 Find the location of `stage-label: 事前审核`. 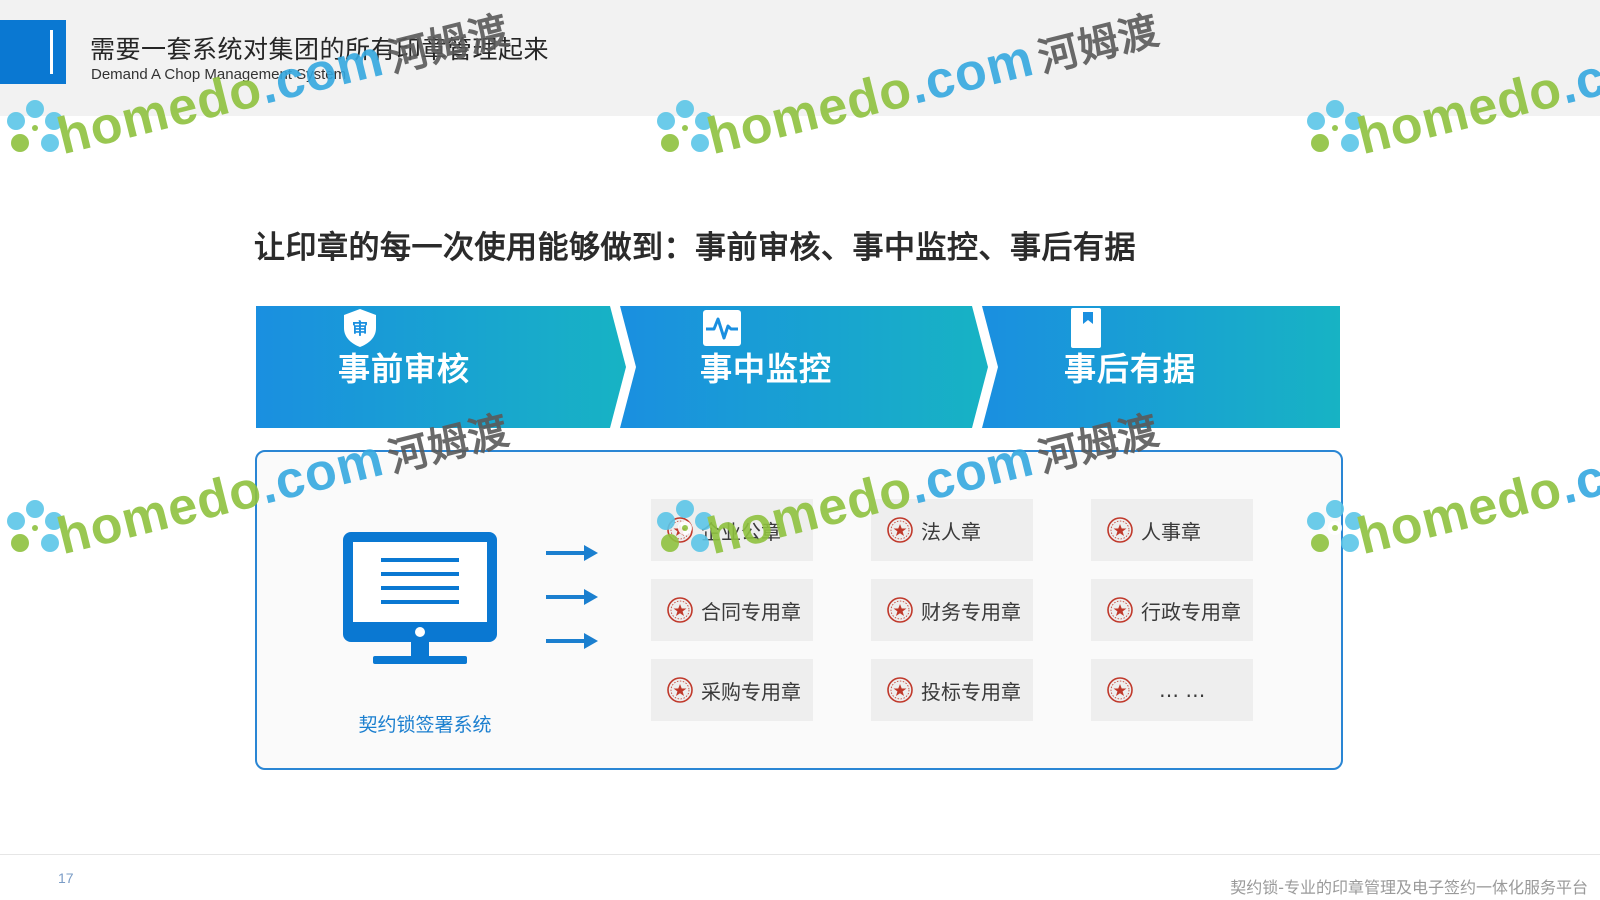

stage-label: 事前审核 is located at coordinates (404, 369).